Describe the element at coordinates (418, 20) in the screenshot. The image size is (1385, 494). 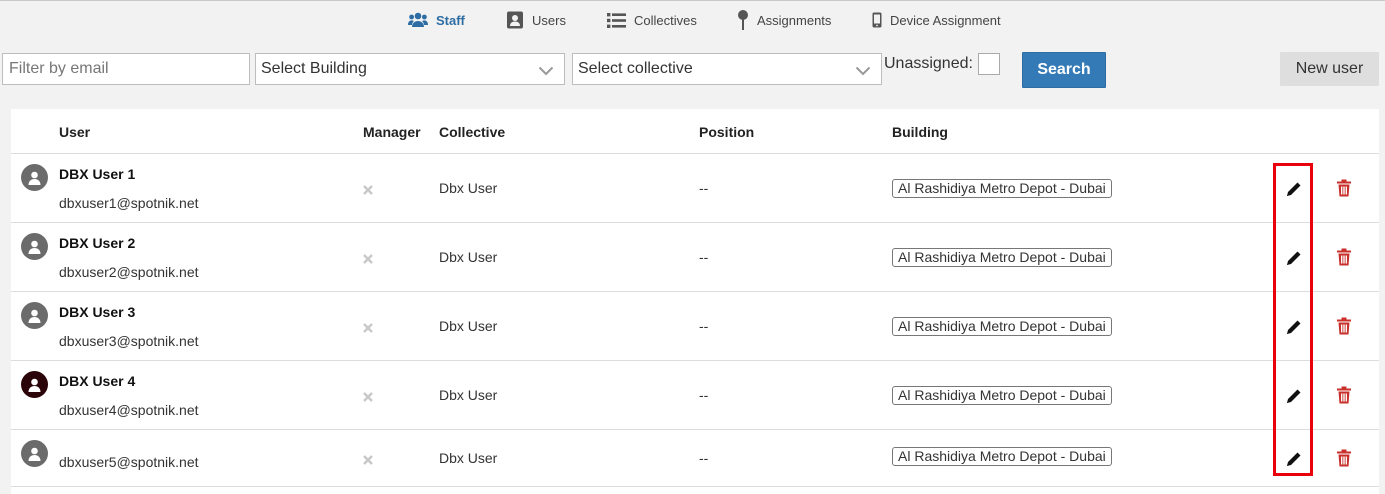
I see `users-group-icon` at that location.